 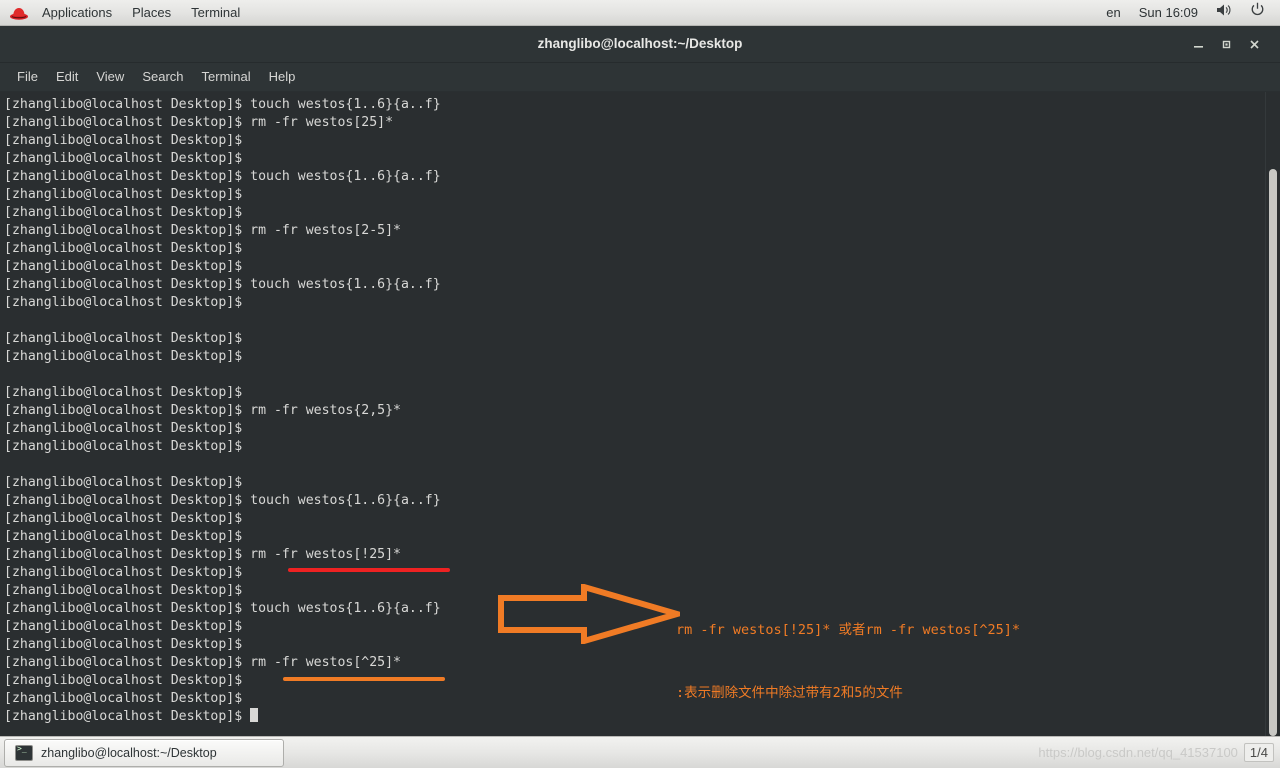 I want to click on workspace-page-indicator: 1/4, so click(x=1258, y=752).